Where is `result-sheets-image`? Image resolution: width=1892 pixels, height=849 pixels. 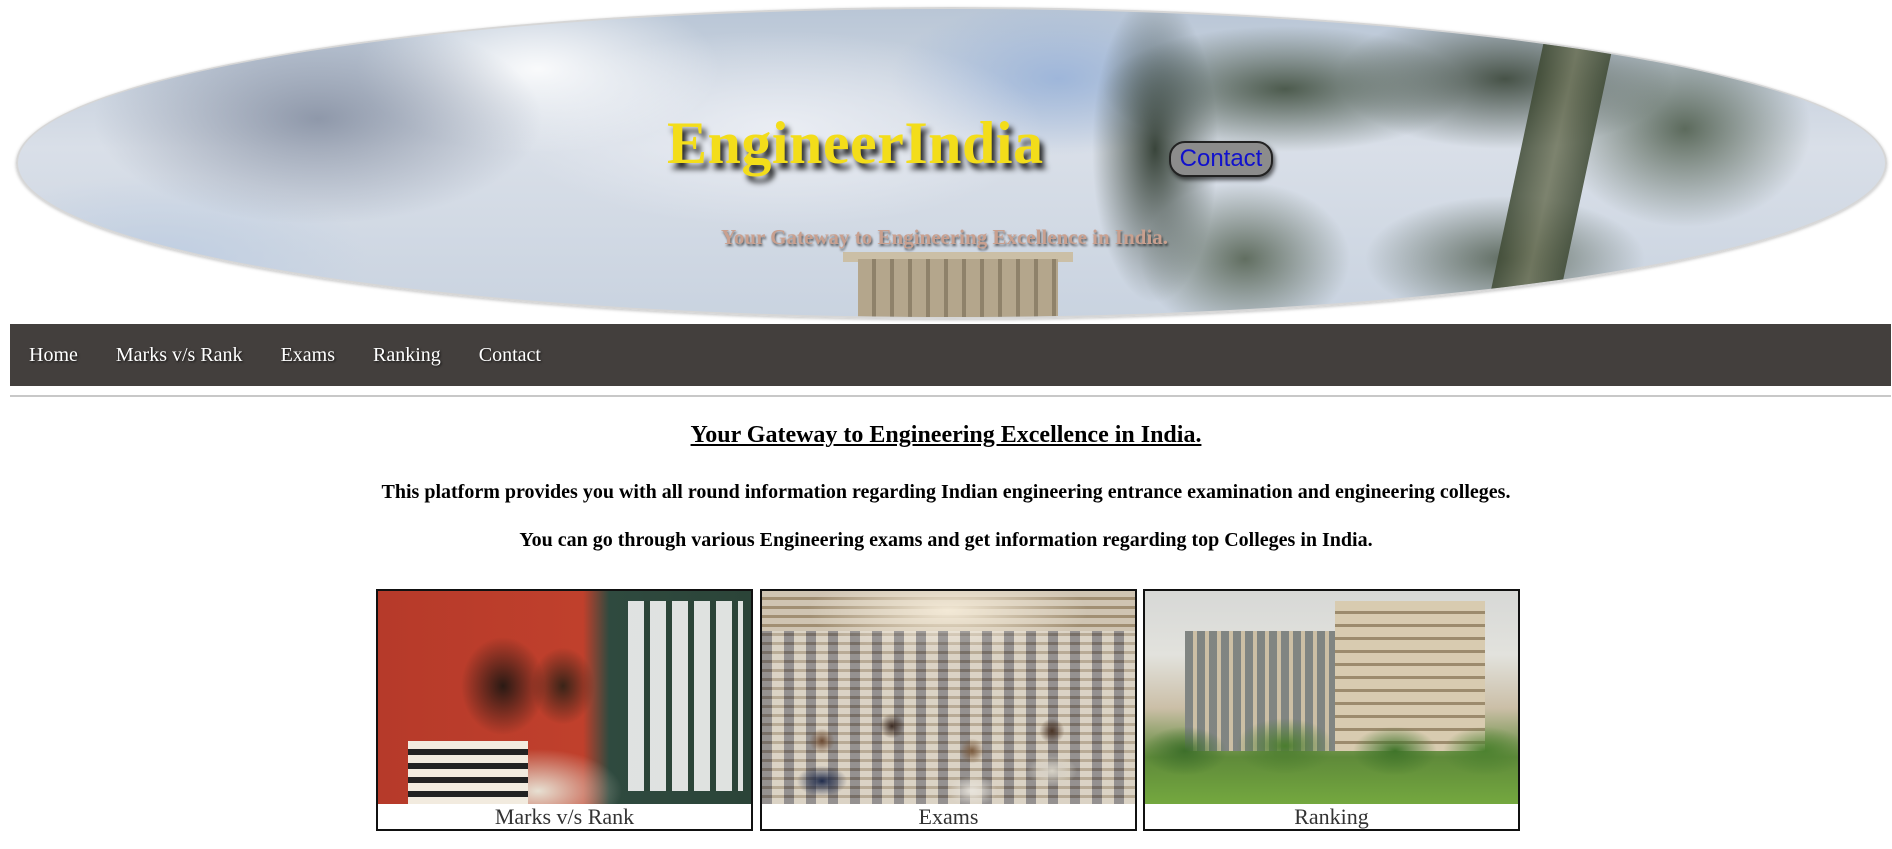 result-sheets-image is located at coordinates (685, 696).